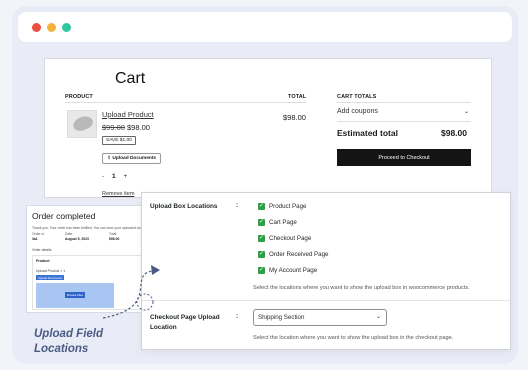 Image resolution: width=528 pixels, height=370 pixels. I want to click on order-total: Total: $98.00, so click(114, 236).